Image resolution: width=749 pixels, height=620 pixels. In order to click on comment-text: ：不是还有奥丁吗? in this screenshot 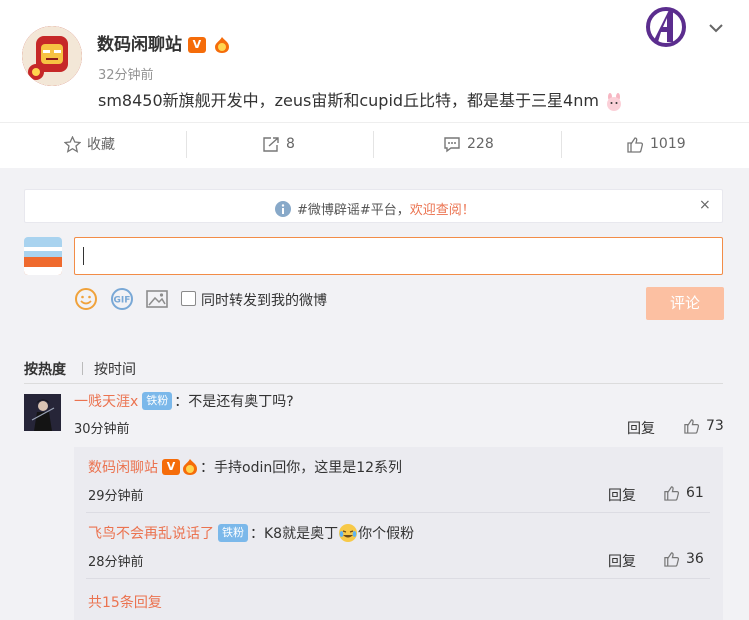, I will do `click(234, 402)`.